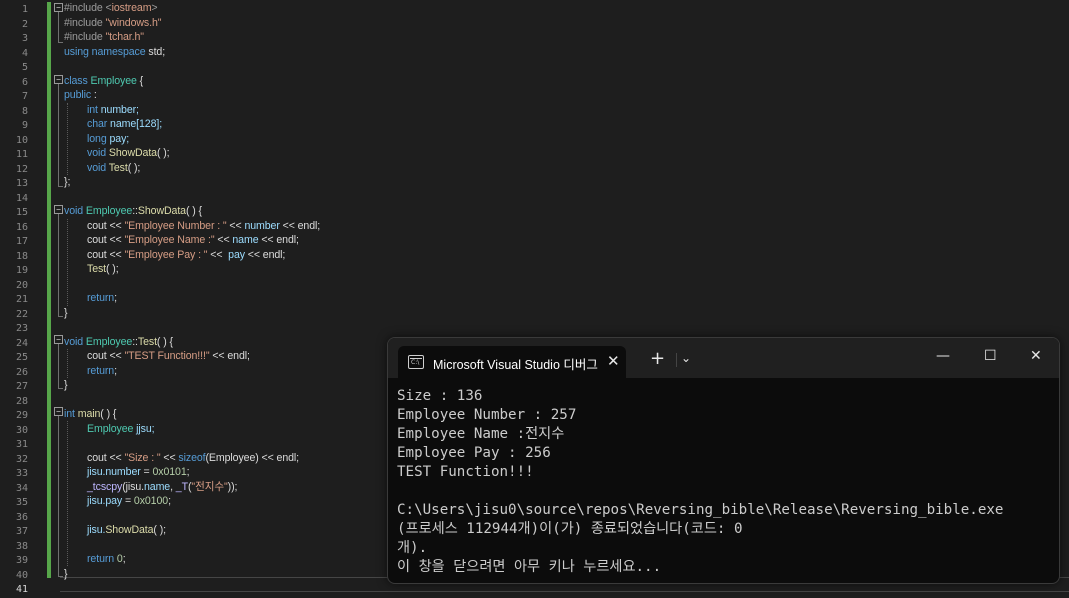 This screenshot has height=598, width=1069. What do you see at coordinates (108, 138) in the screenshot?
I see `code-line: long pay;` at bounding box center [108, 138].